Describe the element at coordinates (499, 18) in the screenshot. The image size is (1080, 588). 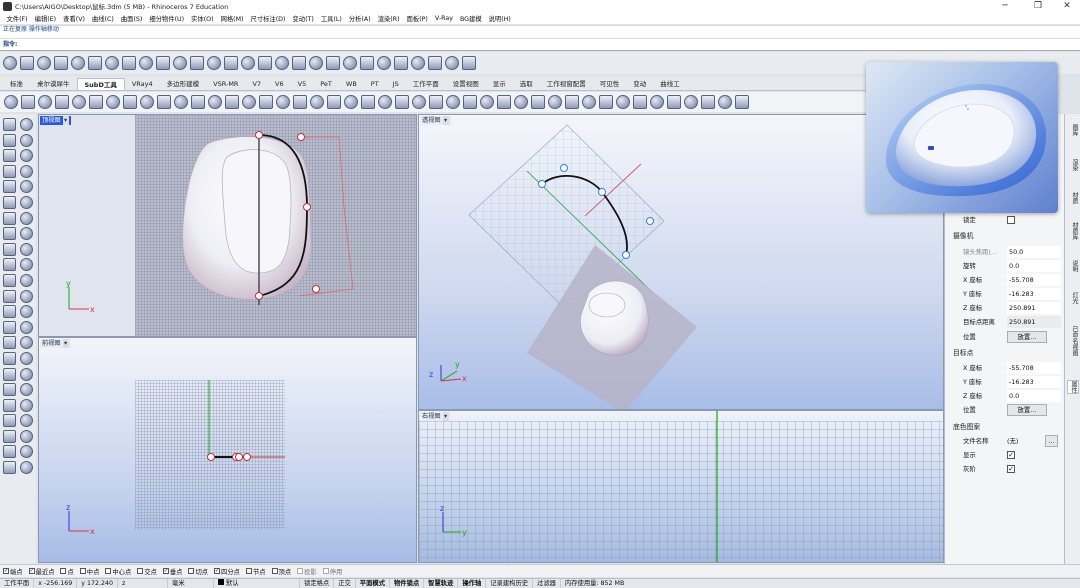
I see `menu-help: 说明(H)` at that location.